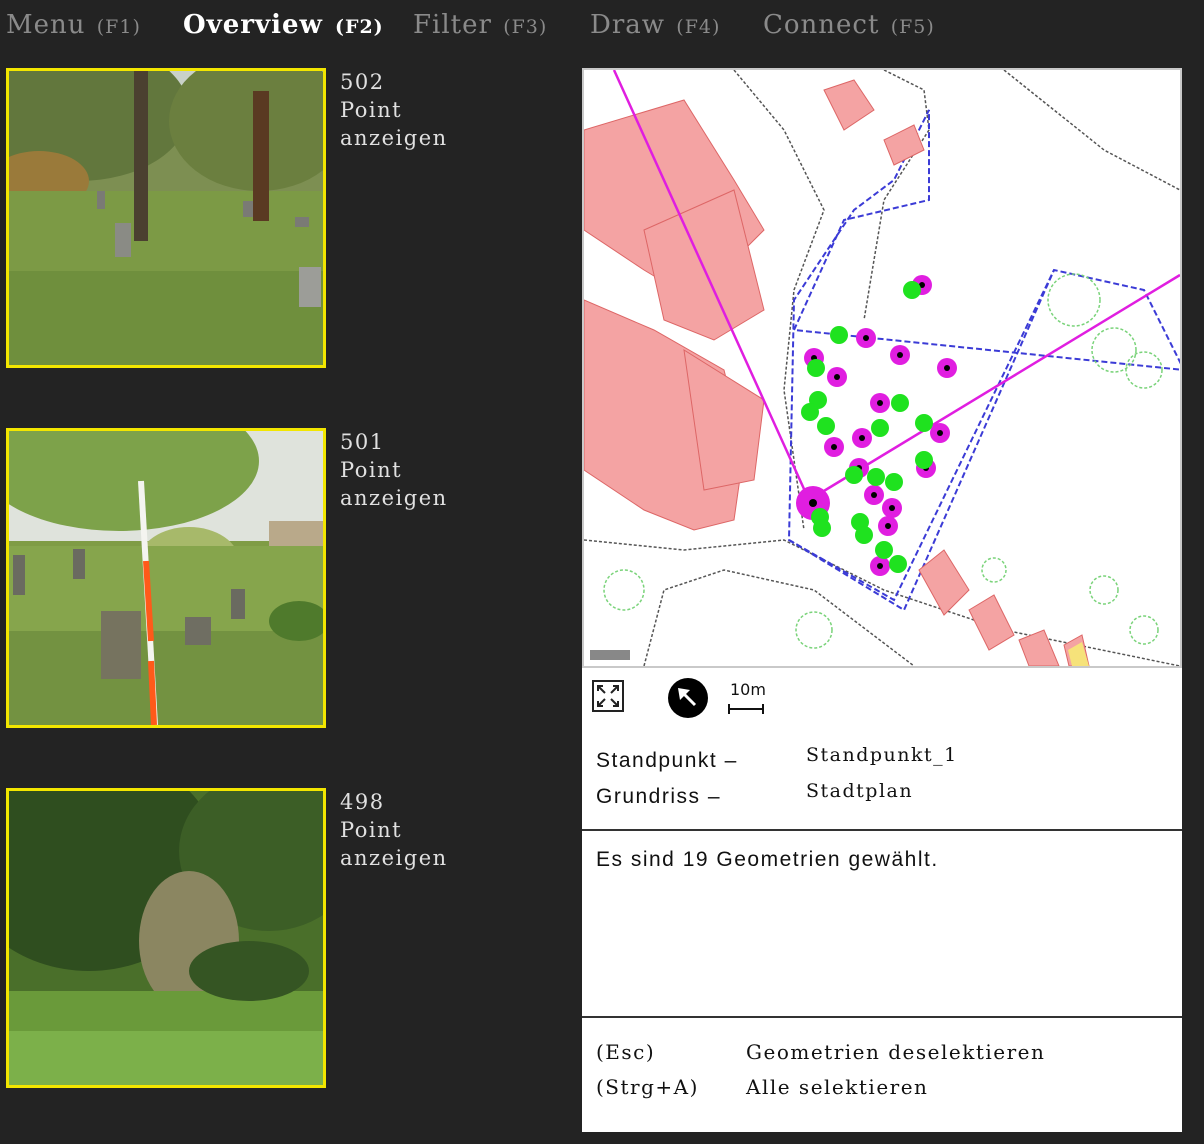 The image size is (1204, 1144). Describe the element at coordinates (608, 696) in the screenshot. I see `expand-icon` at that location.